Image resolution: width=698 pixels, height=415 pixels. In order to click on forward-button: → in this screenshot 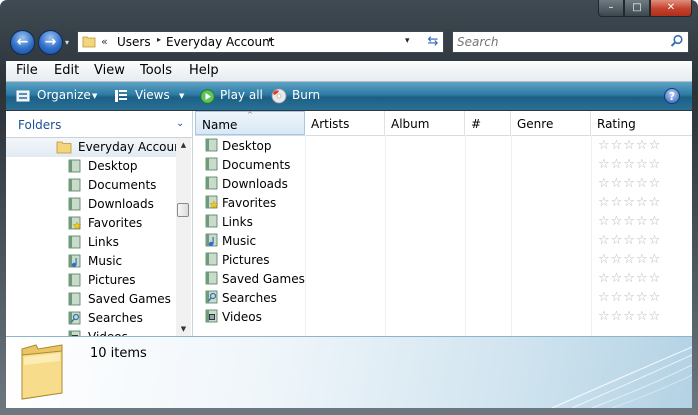, I will do `click(50, 42)`.